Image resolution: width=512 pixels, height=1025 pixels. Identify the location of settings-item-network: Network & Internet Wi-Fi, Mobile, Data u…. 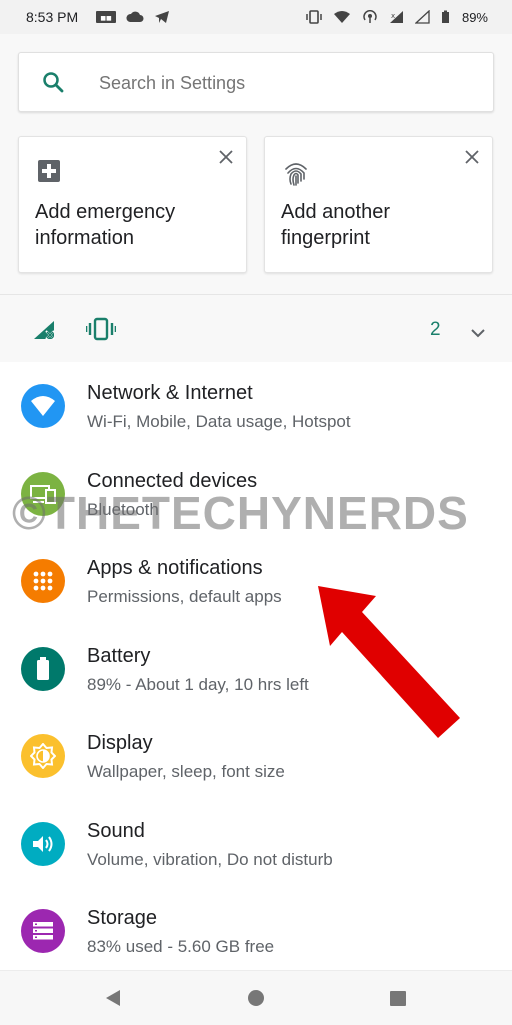
(256, 406).